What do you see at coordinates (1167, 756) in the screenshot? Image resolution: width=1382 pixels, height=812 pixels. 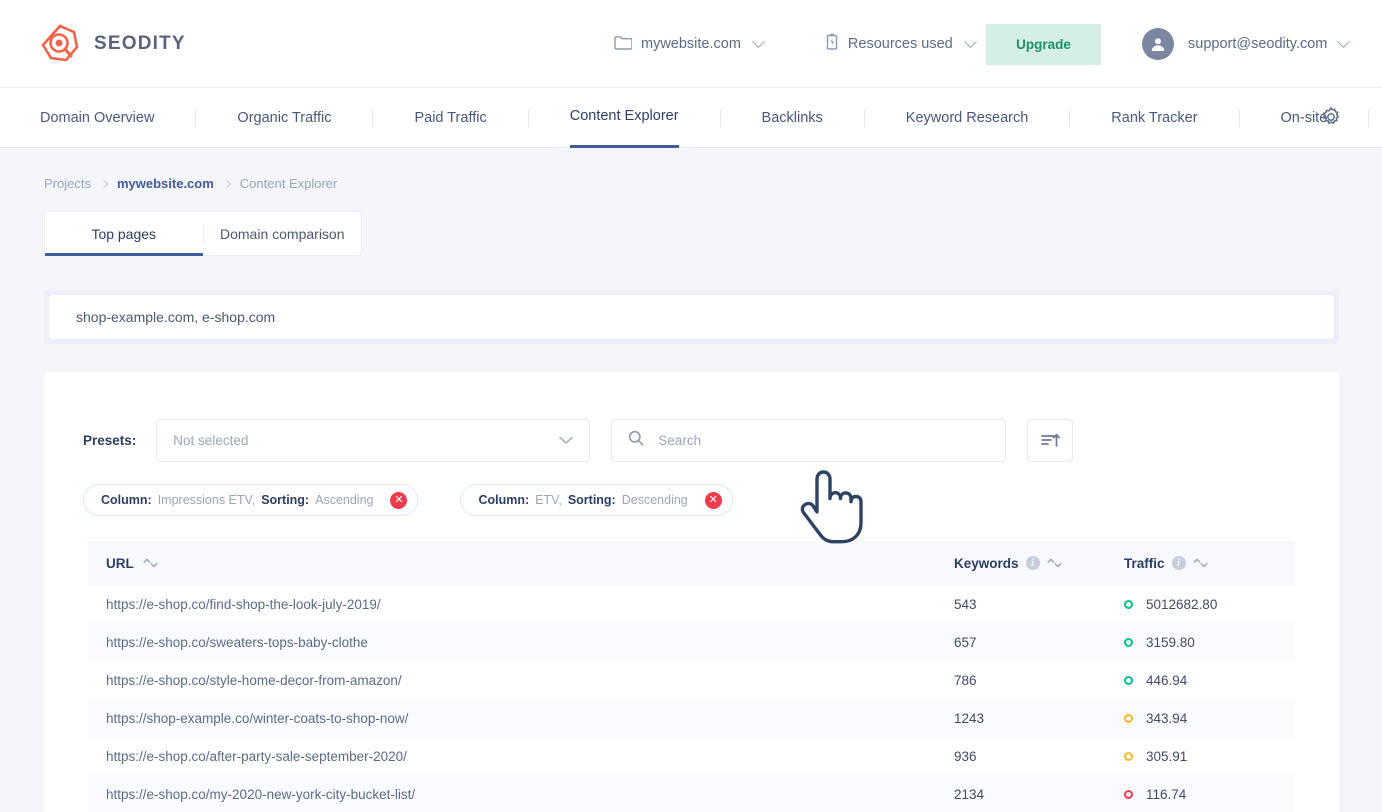 I see `cell-traffic-value: 305.91` at bounding box center [1167, 756].